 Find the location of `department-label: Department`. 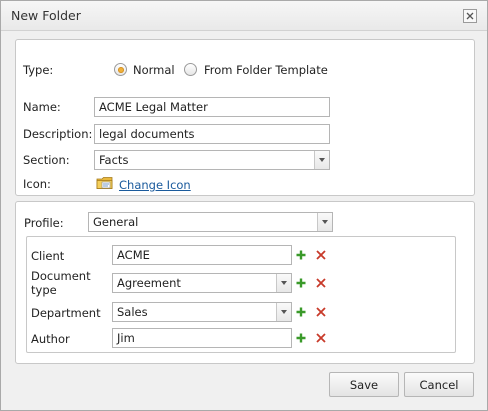

department-label: Department is located at coordinates (66, 313).